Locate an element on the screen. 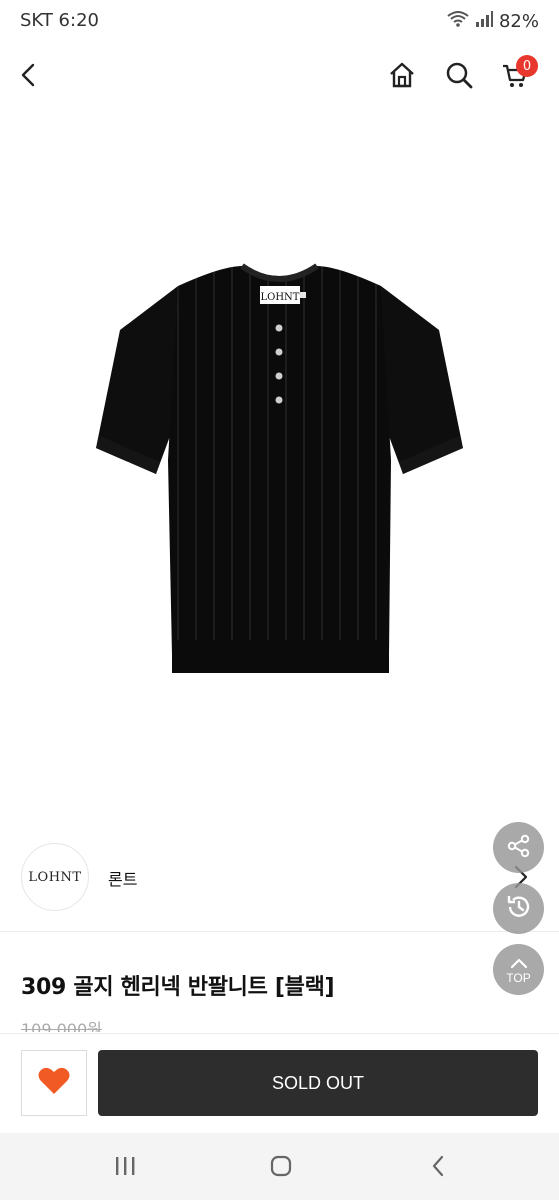  signal-icon is located at coordinates (484, 21).